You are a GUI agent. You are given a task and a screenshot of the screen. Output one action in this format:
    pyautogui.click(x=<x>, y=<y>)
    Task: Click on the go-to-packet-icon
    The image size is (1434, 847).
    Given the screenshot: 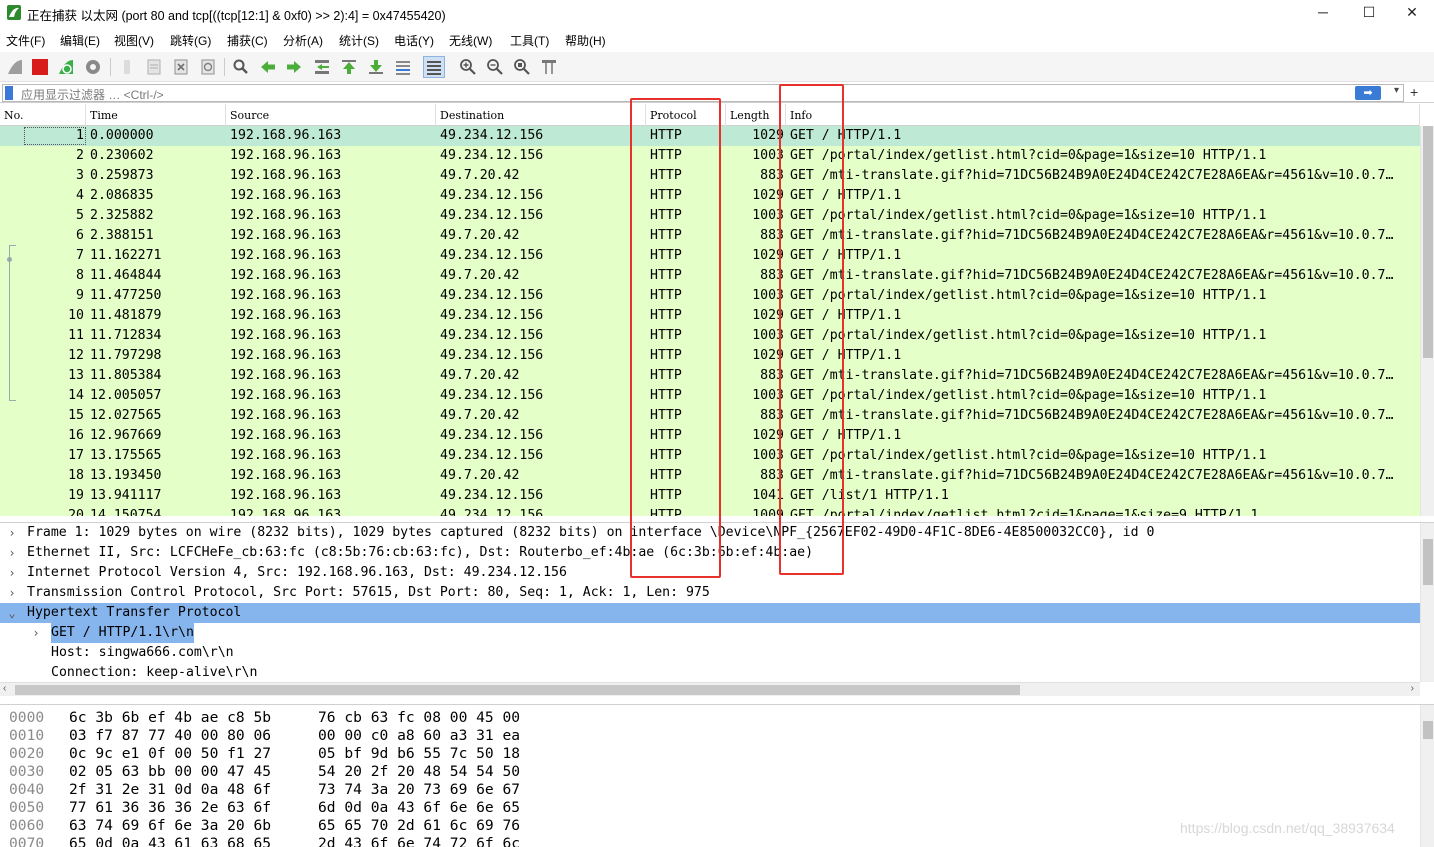 What is the action you would take?
    pyautogui.click(x=322, y=67)
    